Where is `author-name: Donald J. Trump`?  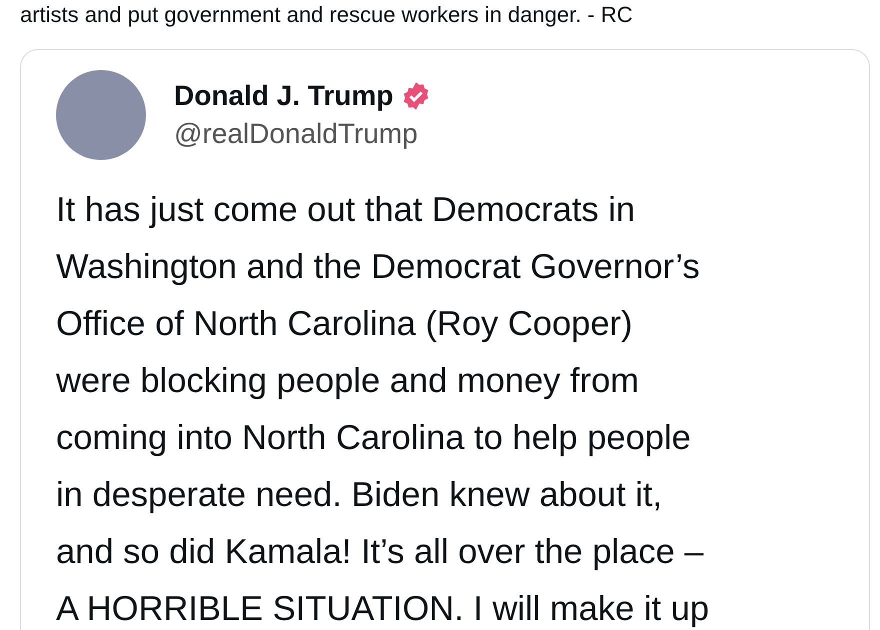 author-name: Donald J. Trump is located at coordinates (284, 96).